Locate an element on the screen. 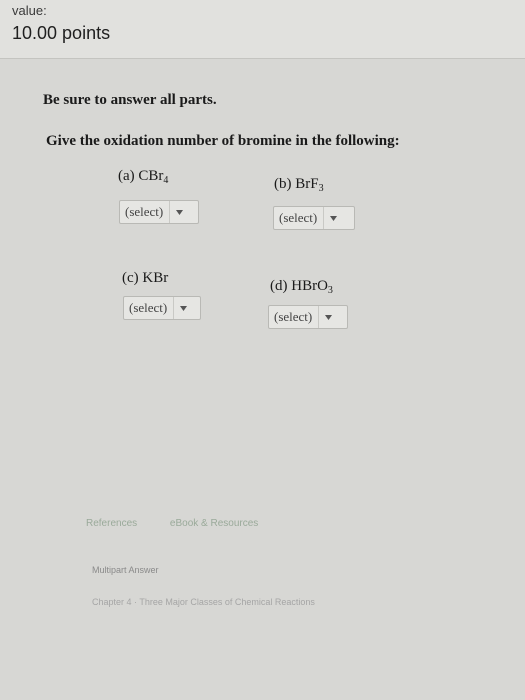  part-a-label: (a) CBr4 is located at coordinates (143, 177).